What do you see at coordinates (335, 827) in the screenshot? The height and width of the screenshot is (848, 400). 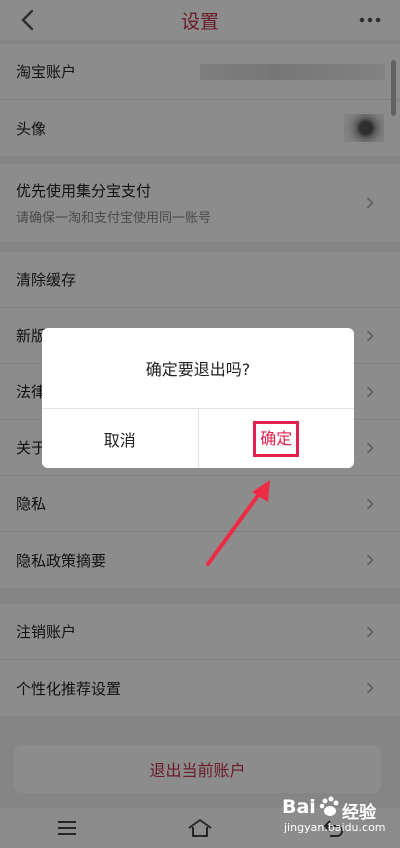 I see `watermark-url: jingyan.baidu.com` at bounding box center [335, 827].